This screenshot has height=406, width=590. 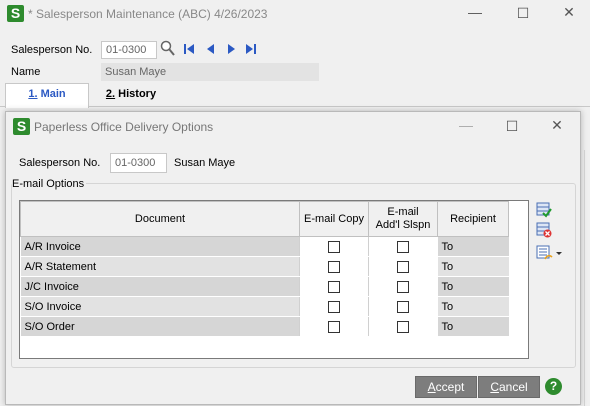 I want to click on next-record-icon, so click(x=232, y=50).